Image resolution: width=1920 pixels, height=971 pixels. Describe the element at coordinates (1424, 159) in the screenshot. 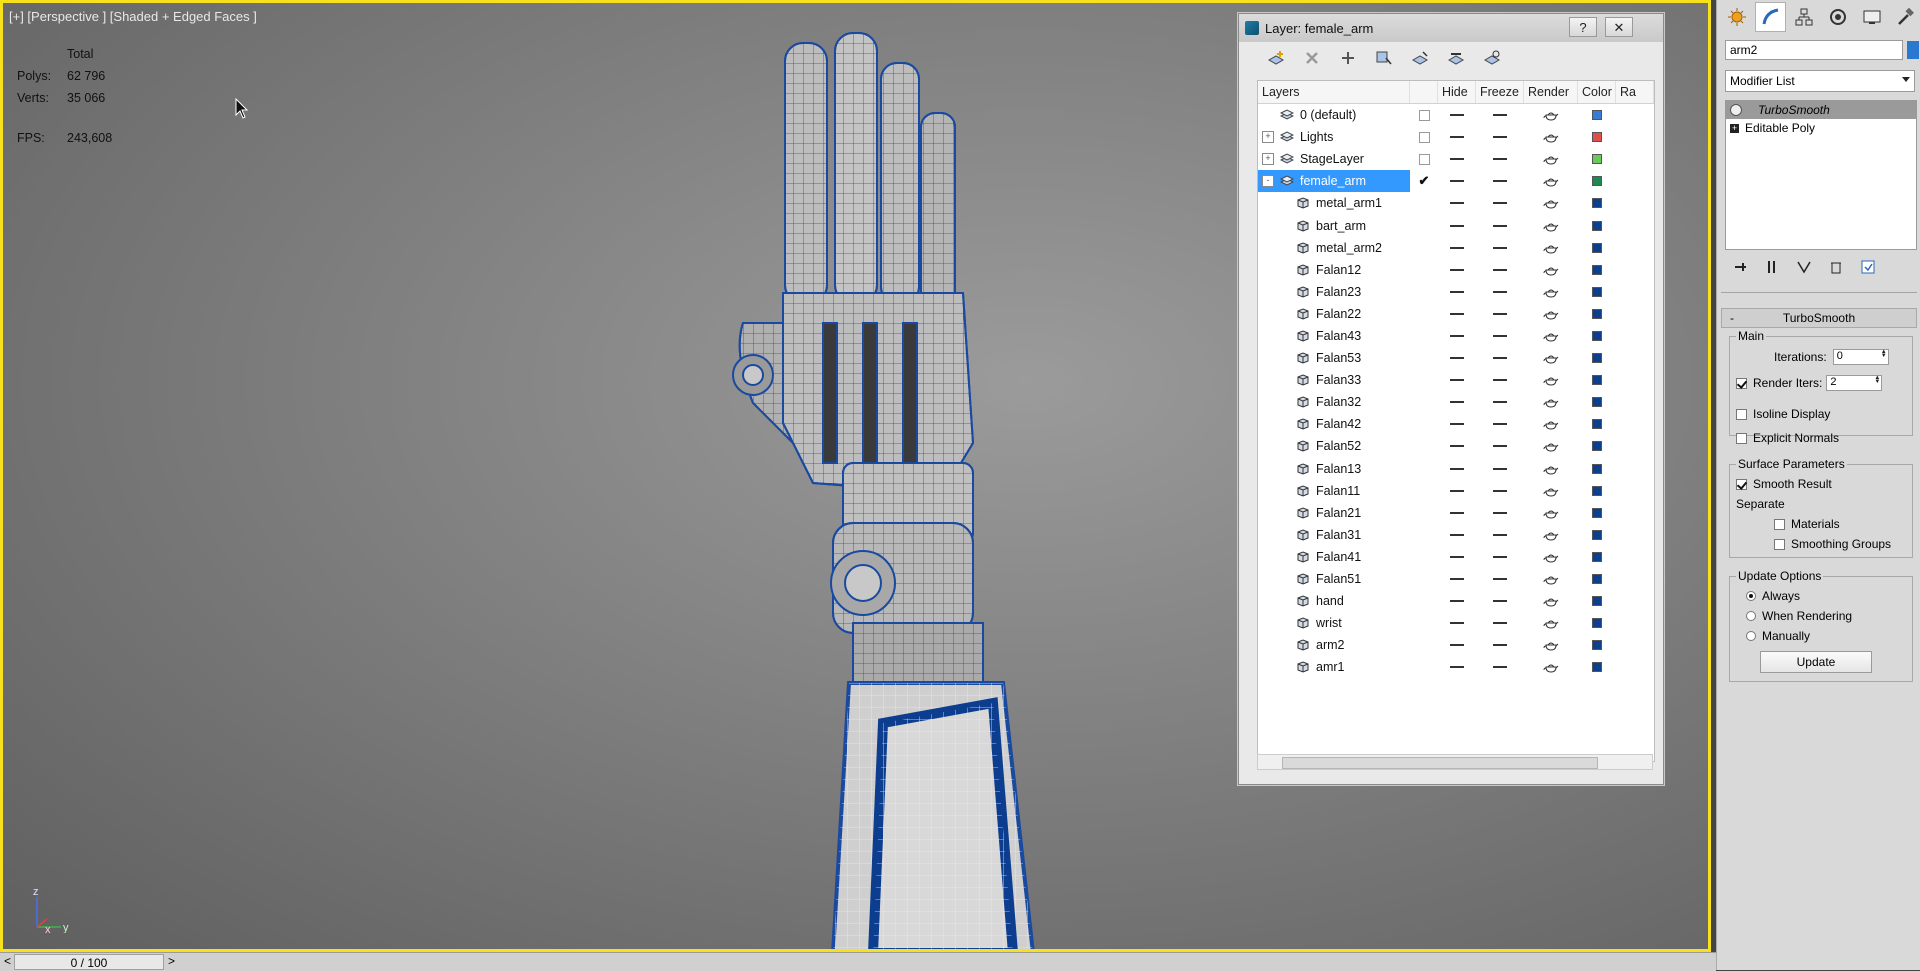

I see `current-layer-checkbox` at that location.